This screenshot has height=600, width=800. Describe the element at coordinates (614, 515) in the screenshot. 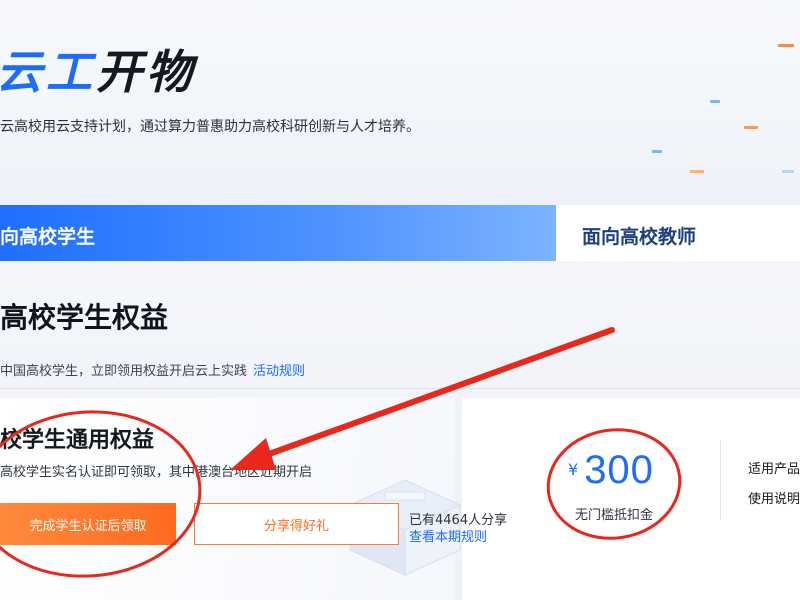

I see `coupon-label: 无门槛抵扣金` at that location.